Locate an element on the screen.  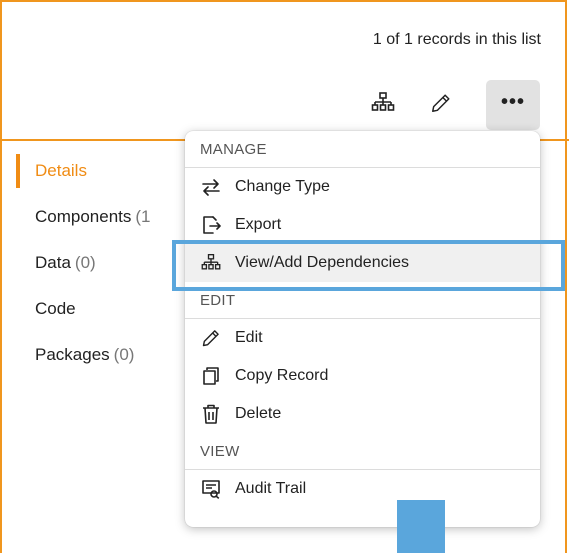
audit-trail-icon is located at coordinates (211, 489).